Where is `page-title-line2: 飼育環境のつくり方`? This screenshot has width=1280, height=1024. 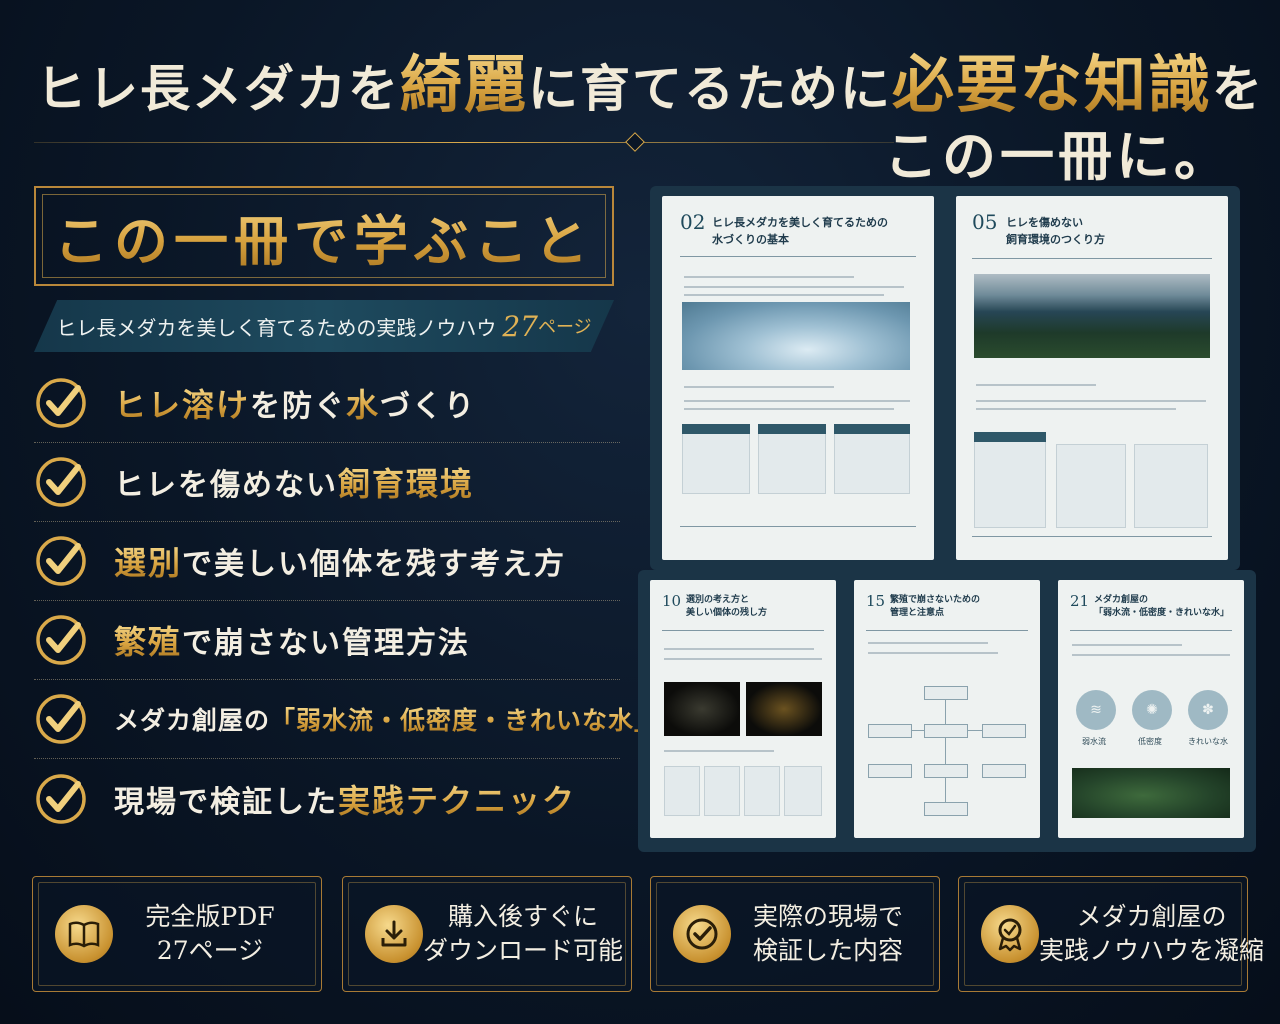 page-title-line2: 飼育環境のつくり方 is located at coordinates (1055, 239).